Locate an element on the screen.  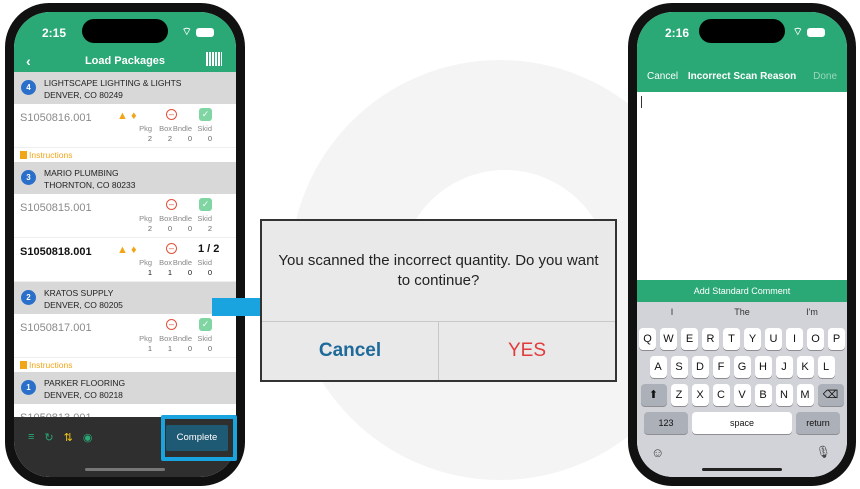
col-bndle: Bndle is located at coordinates (182, 128).